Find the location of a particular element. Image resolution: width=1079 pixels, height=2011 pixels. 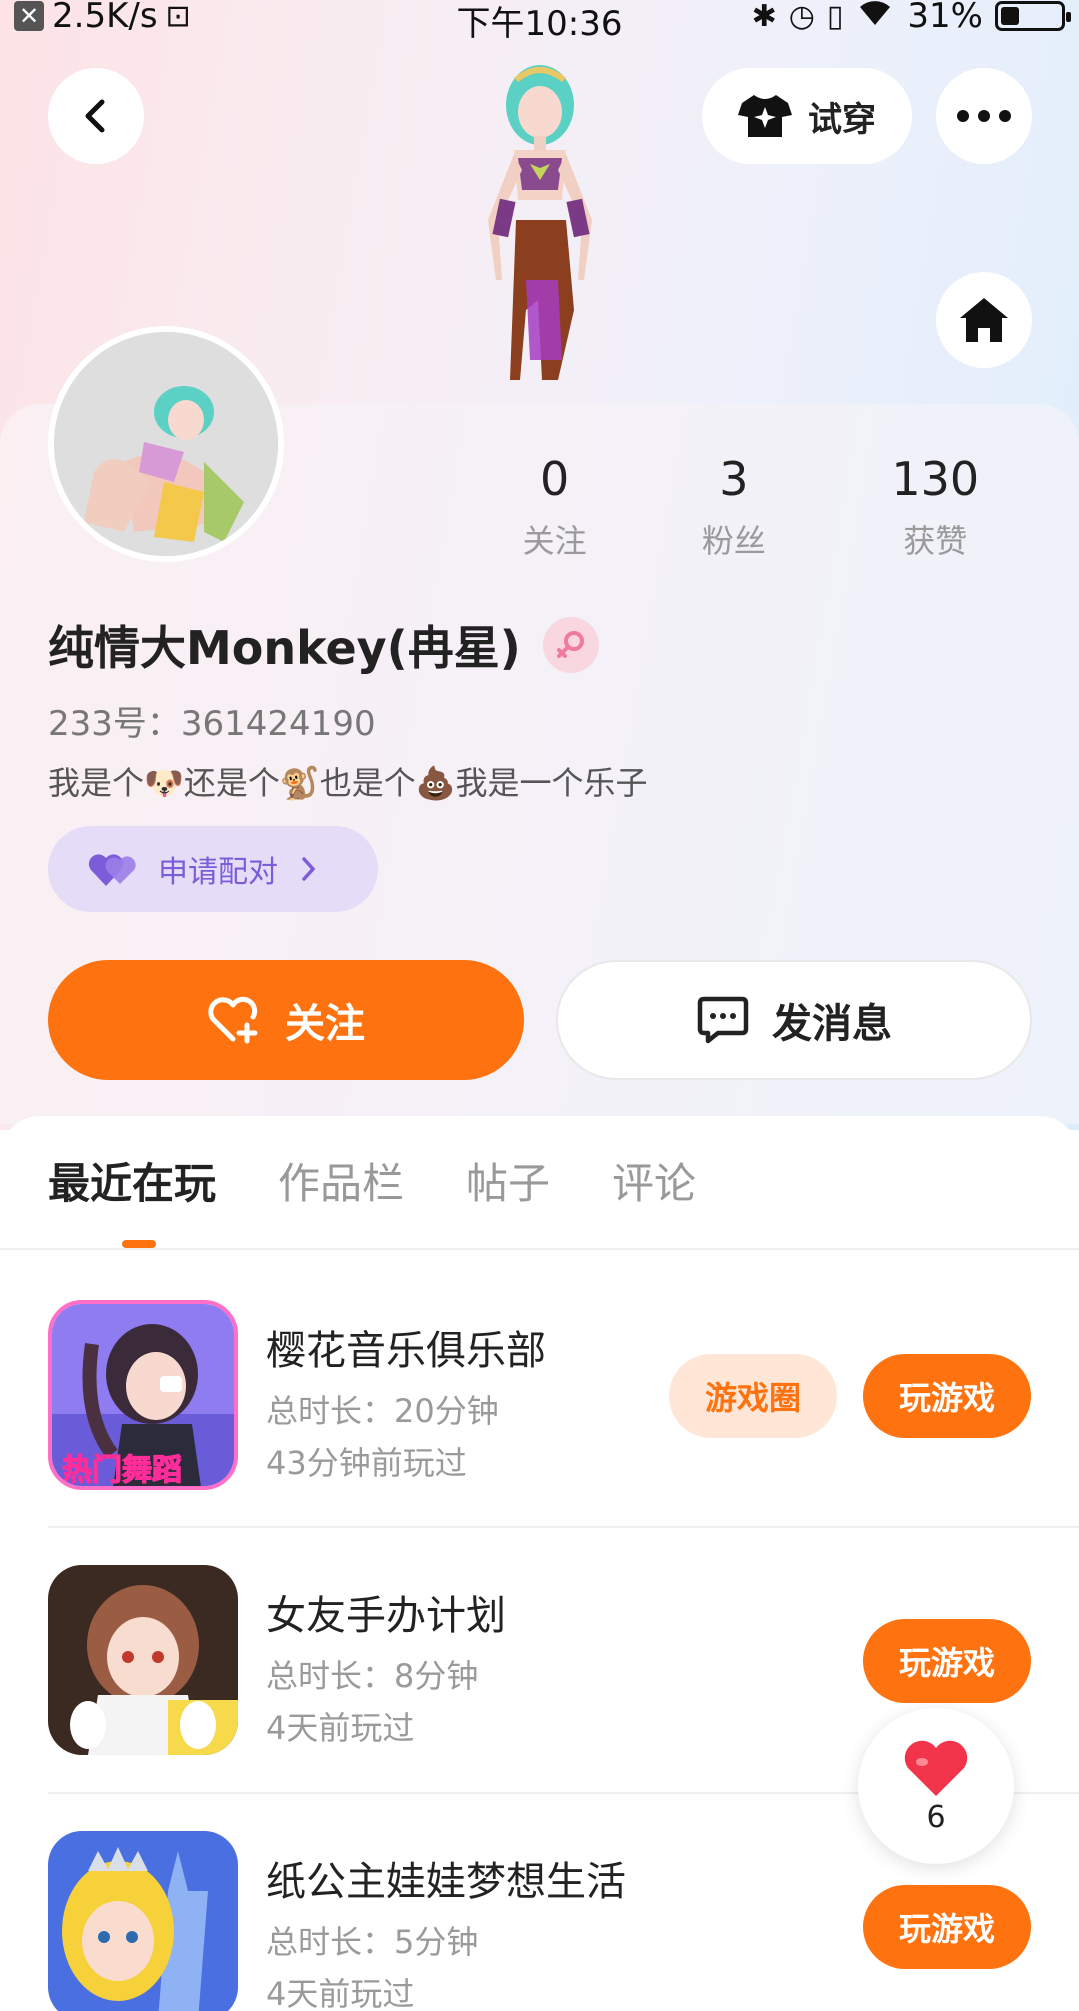

tshirt-icon is located at coordinates (765, 116).